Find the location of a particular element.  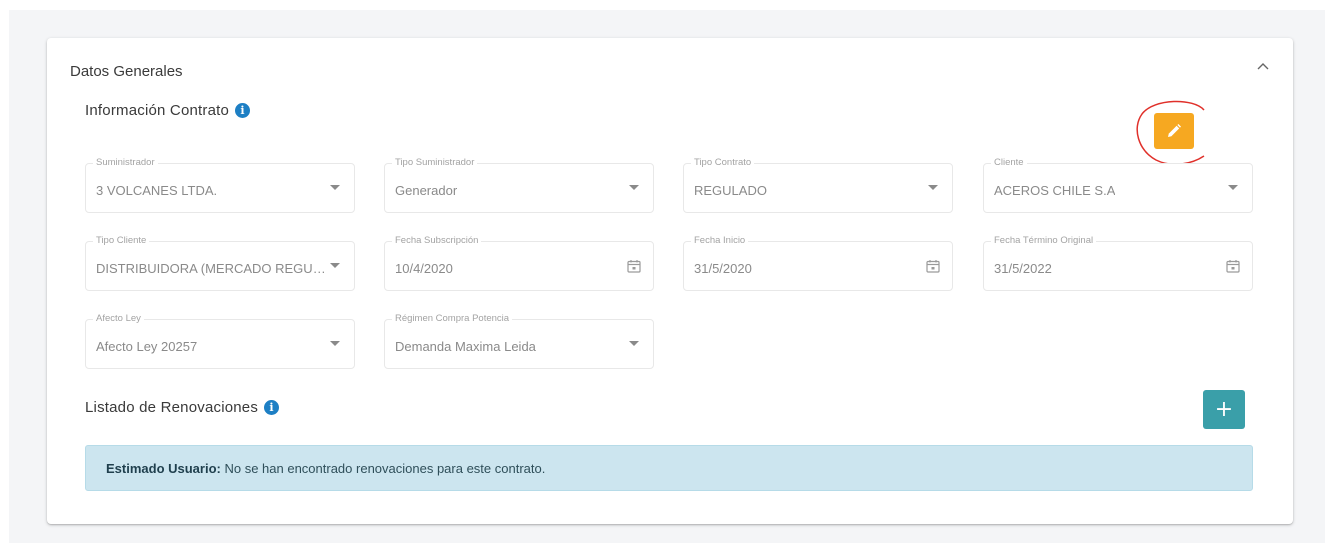

fecha-inicio-input: Fecha Inicio 31/5/2020 is located at coordinates (818, 263).